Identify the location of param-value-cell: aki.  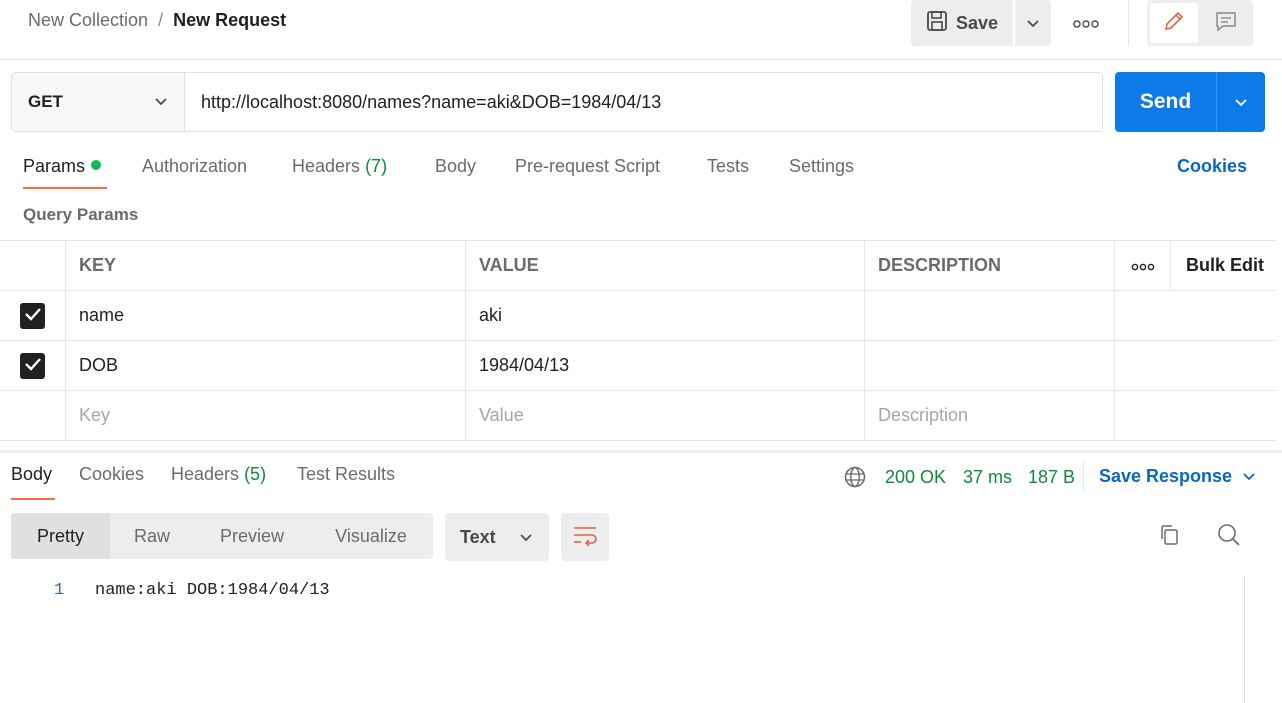
(665, 315).